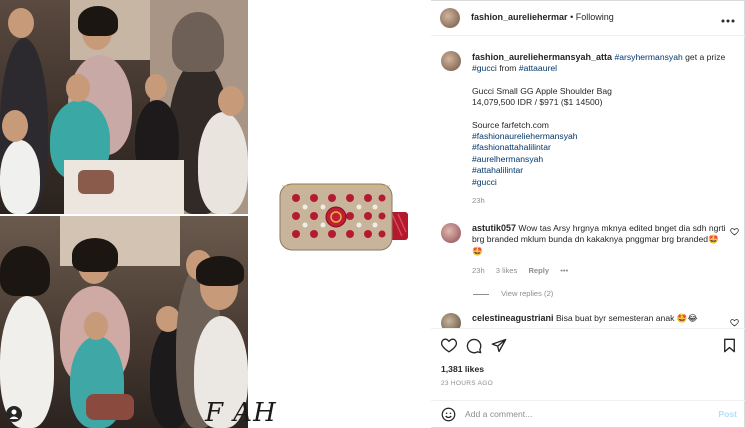  What do you see at coordinates (602, 136) in the screenshot?
I see `hashtag-link: #fashionaureliehermansyah` at bounding box center [602, 136].